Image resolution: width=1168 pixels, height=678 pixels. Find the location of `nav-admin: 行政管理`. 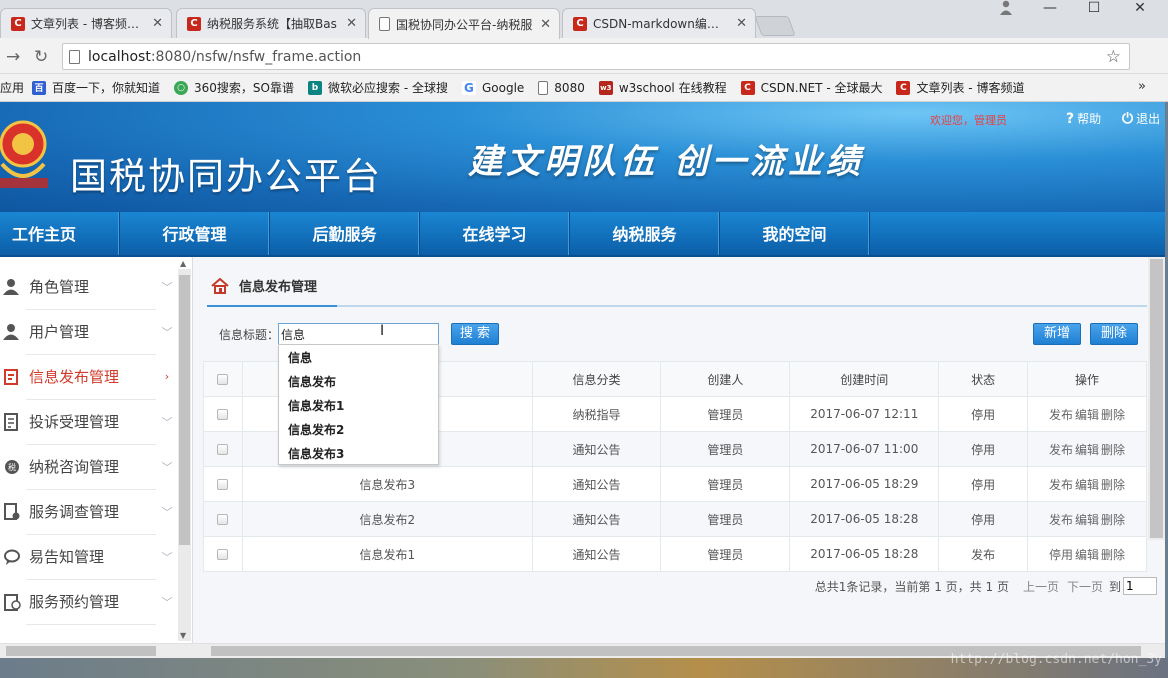

nav-admin: 行政管理 is located at coordinates (195, 233).